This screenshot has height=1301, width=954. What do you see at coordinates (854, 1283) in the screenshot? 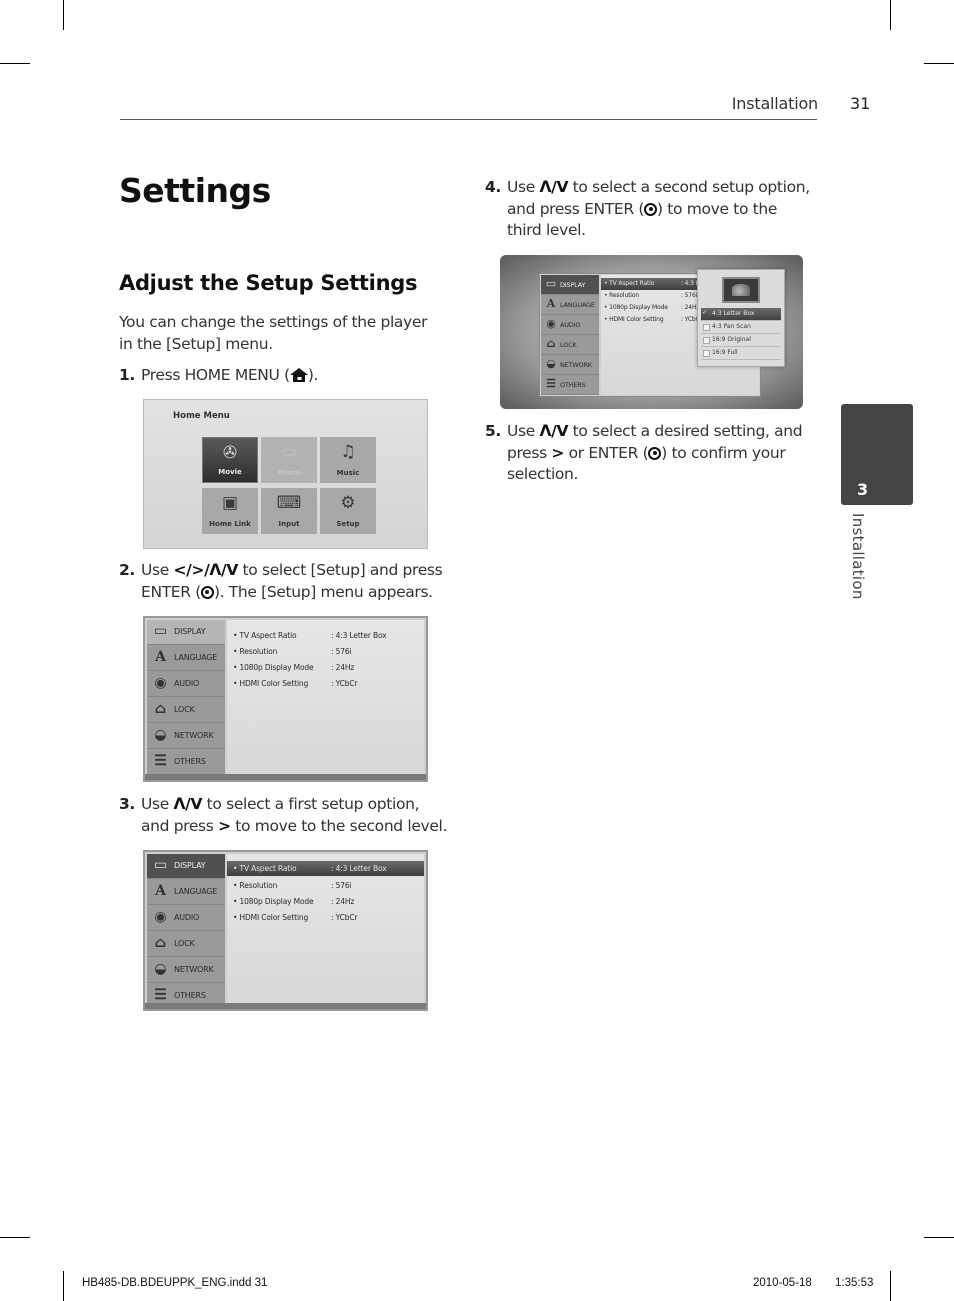
I see `footer-time: 1:35:53` at bounding box center [854, 1283].